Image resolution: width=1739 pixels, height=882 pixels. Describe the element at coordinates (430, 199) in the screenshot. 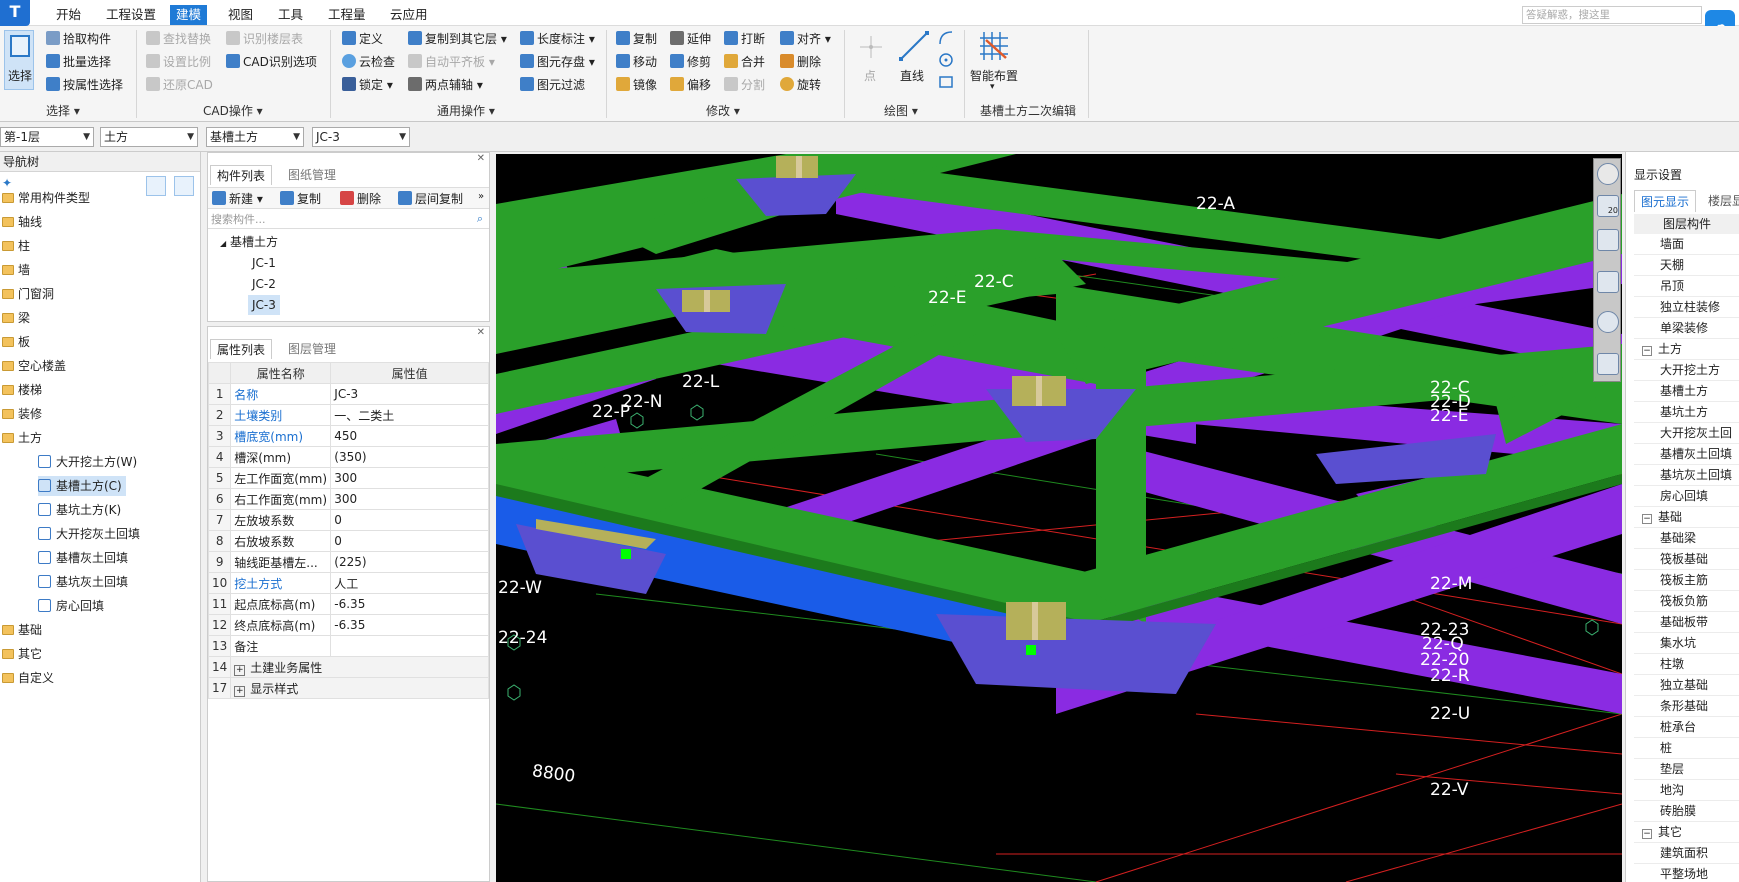

I see `copy-between-floors-button: 层间复制` at that location.